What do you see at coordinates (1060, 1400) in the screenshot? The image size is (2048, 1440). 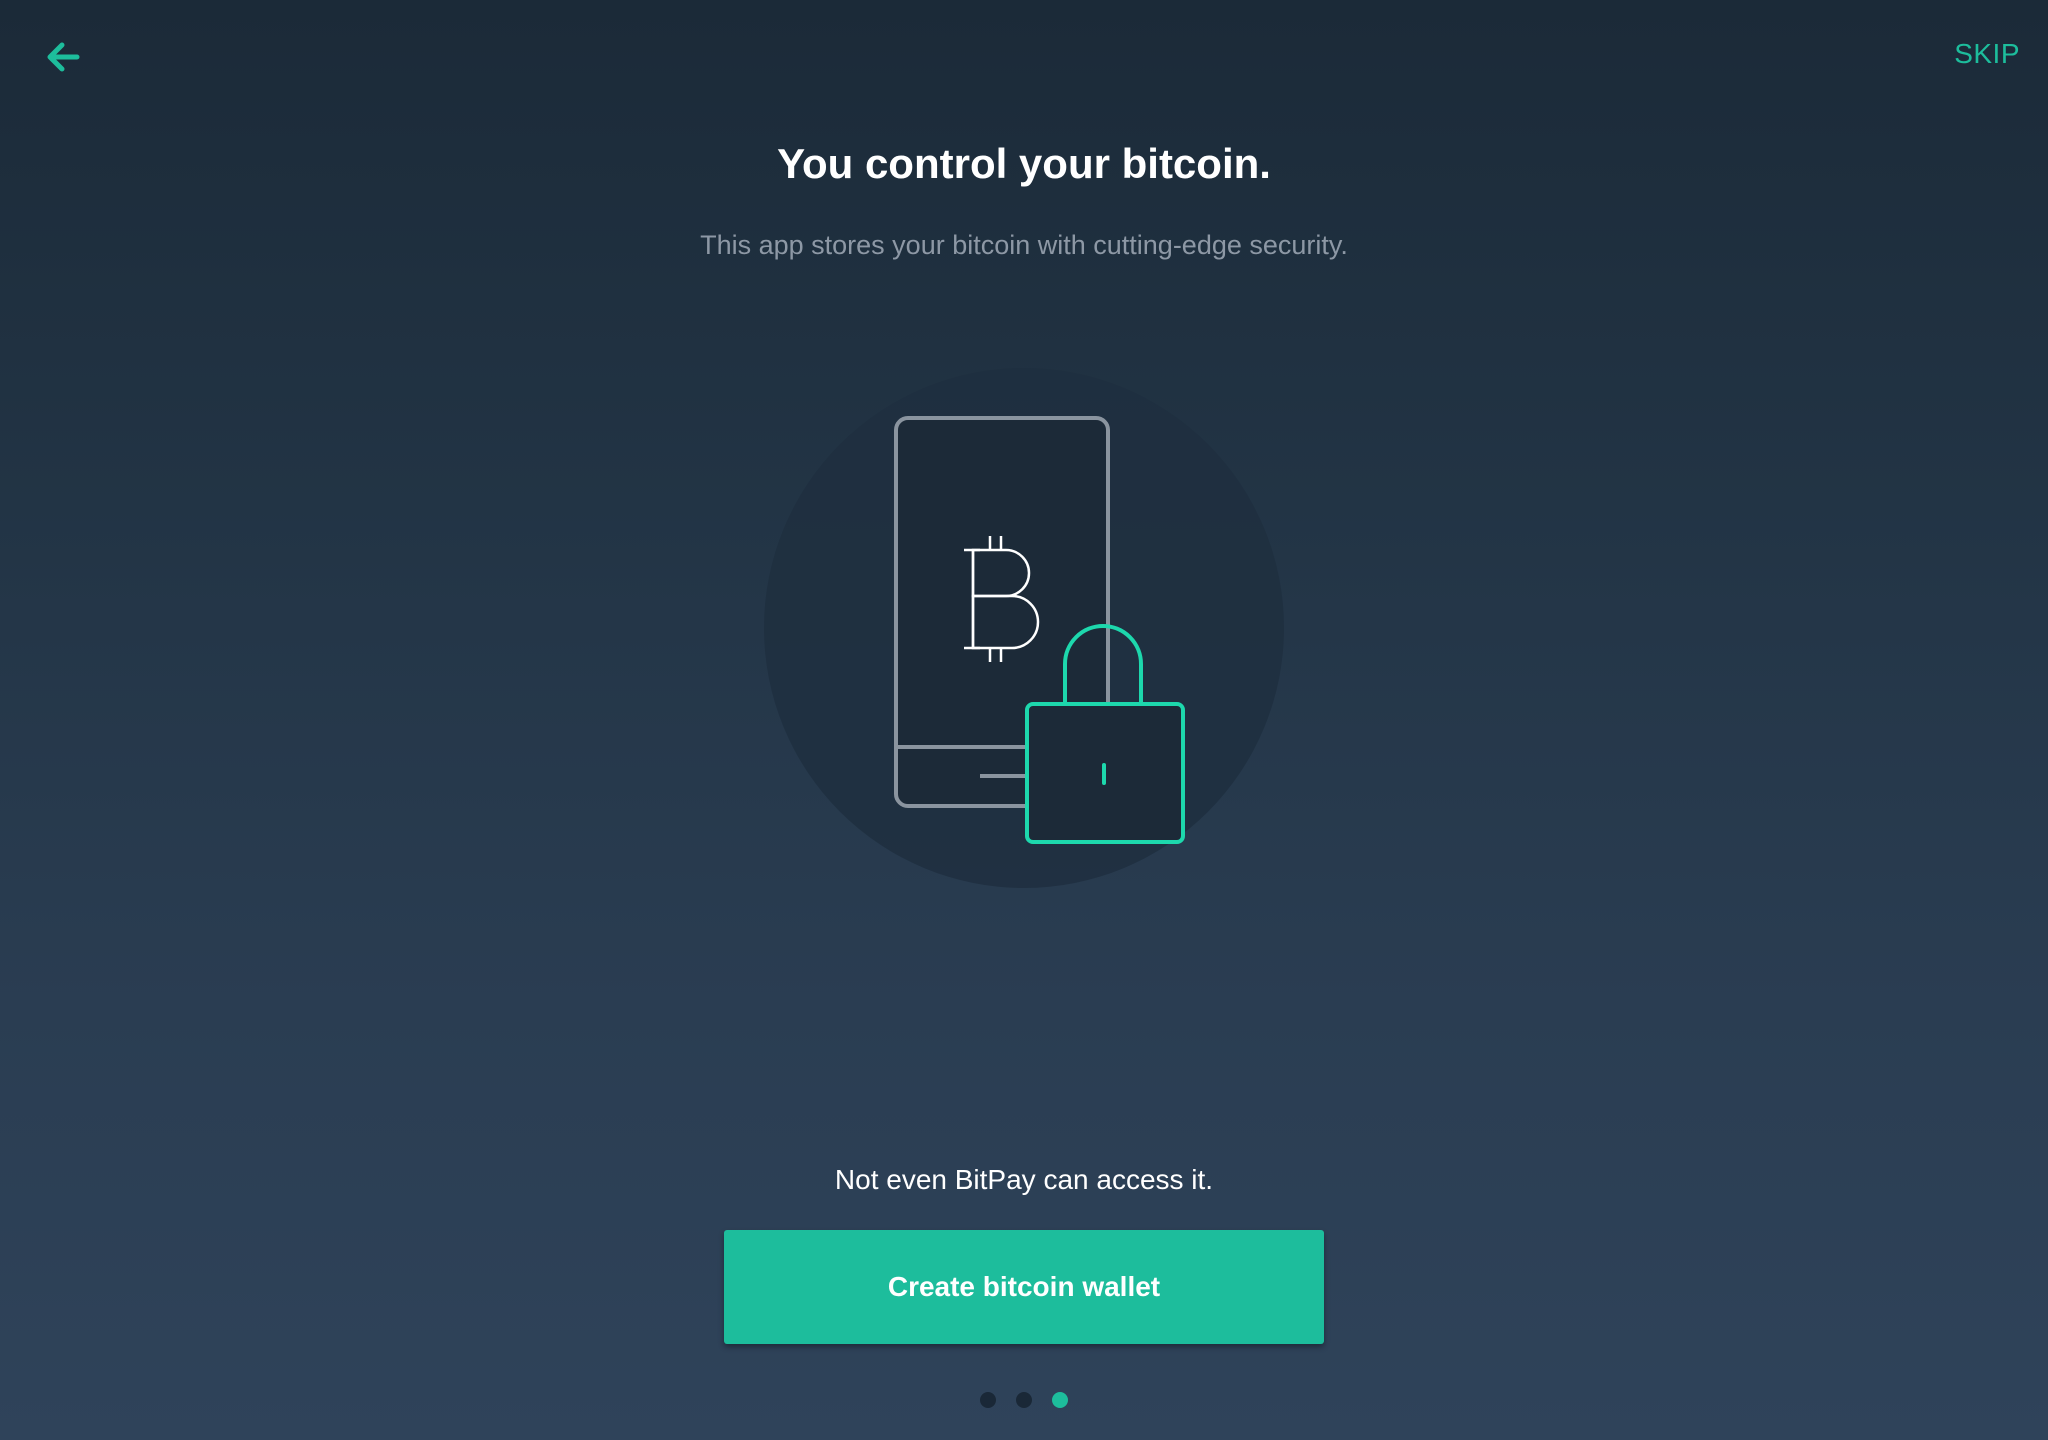 I see `page-dot-3-active` at bounding box center [1060, 1400].